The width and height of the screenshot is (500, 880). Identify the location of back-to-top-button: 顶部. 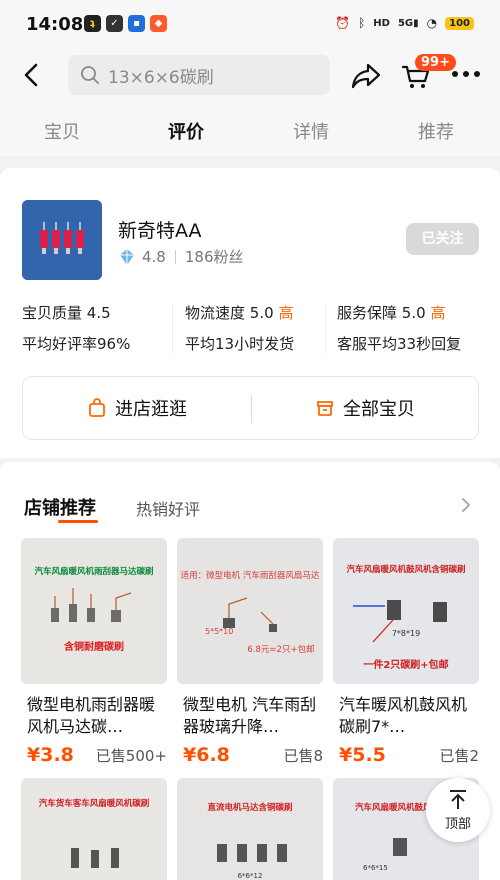
(458, 810).